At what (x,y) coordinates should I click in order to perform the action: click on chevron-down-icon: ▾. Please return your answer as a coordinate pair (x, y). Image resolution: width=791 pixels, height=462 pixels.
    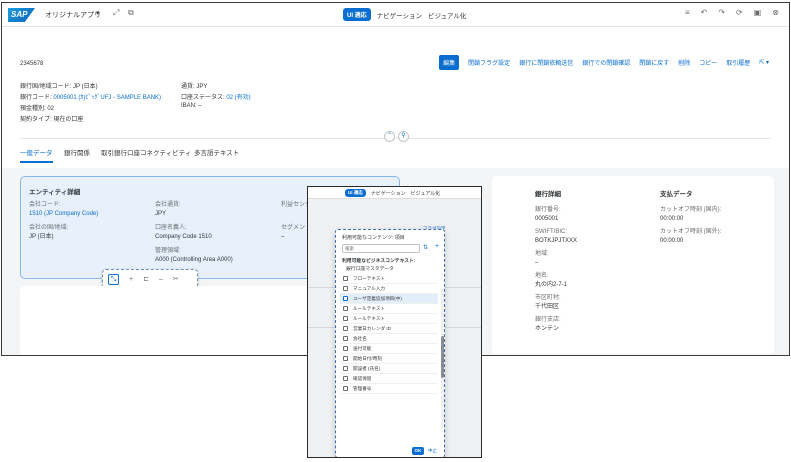
    Looking at the image, I should click on (98, 13).